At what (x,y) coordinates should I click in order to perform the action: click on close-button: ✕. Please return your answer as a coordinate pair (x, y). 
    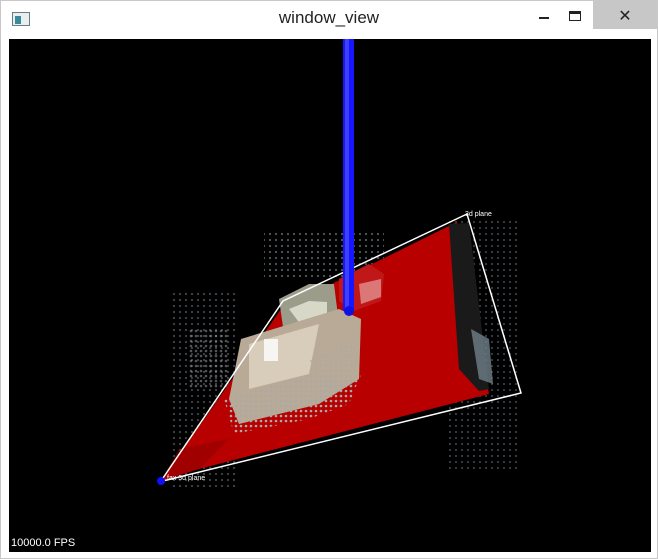
    Looking at the image, I should click on (625, 15).